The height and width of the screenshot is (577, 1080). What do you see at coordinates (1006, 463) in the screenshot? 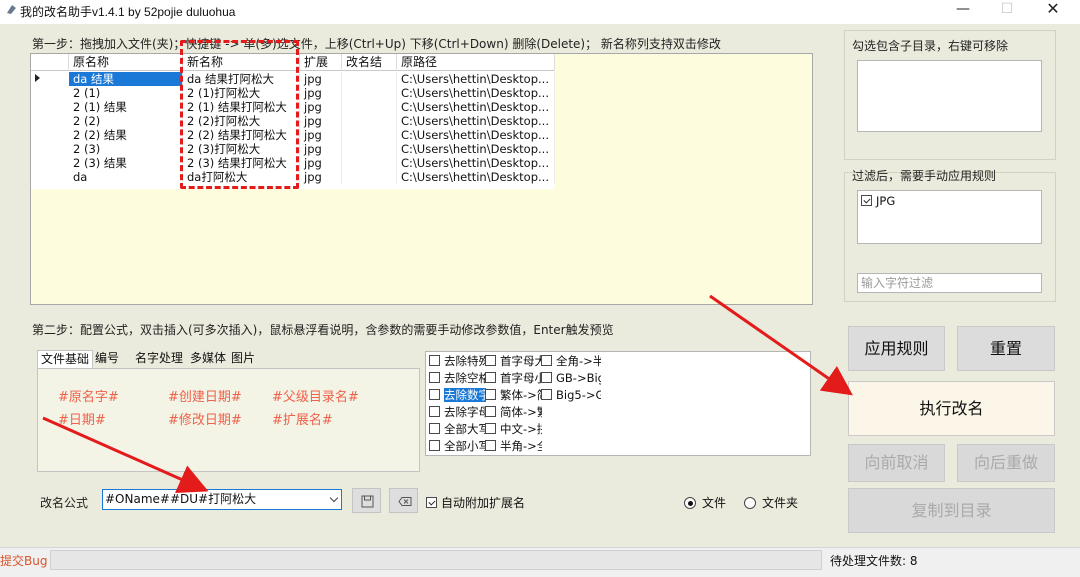
I see `redo-button: 向后重做` at bounding box center [1006, 463].